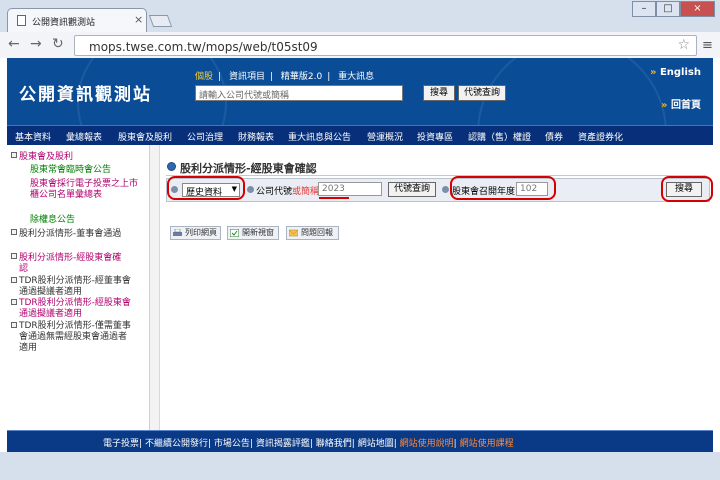  Describe the element at coordinates (687, 189) in the screenshot. I see `highlight-search` at that location.